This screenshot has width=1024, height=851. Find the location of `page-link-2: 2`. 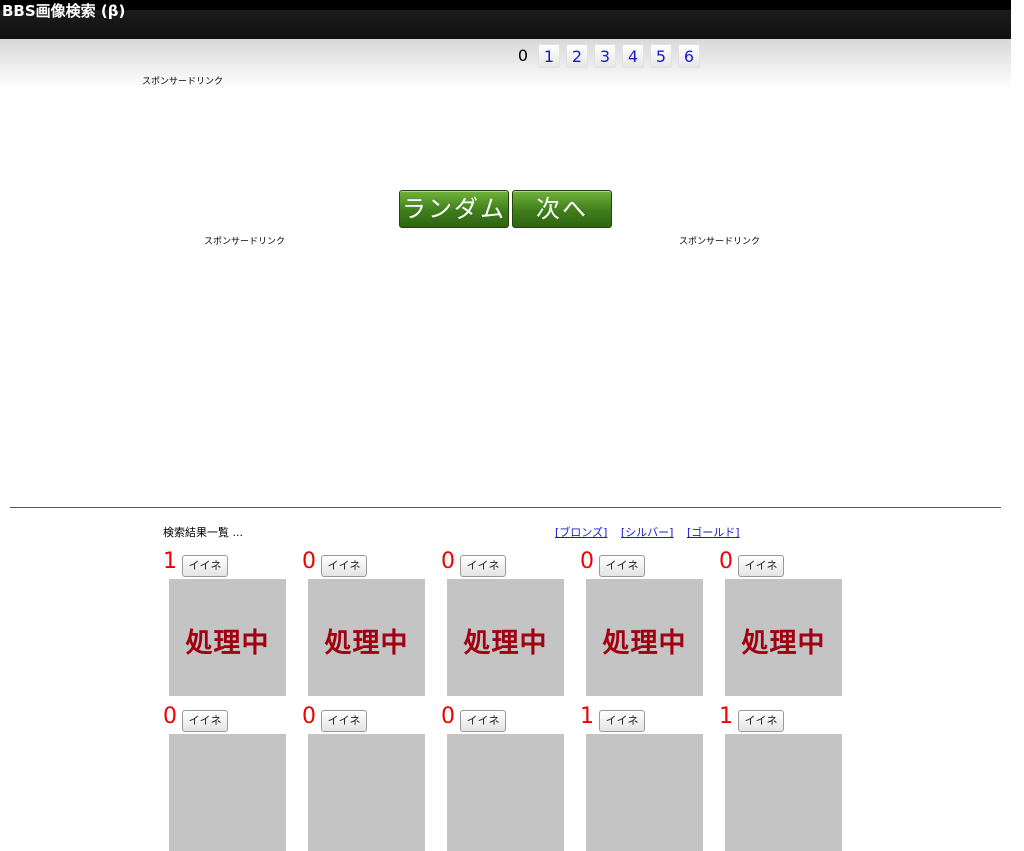

page-link-2: 2 is located at coordinates (577, 56).